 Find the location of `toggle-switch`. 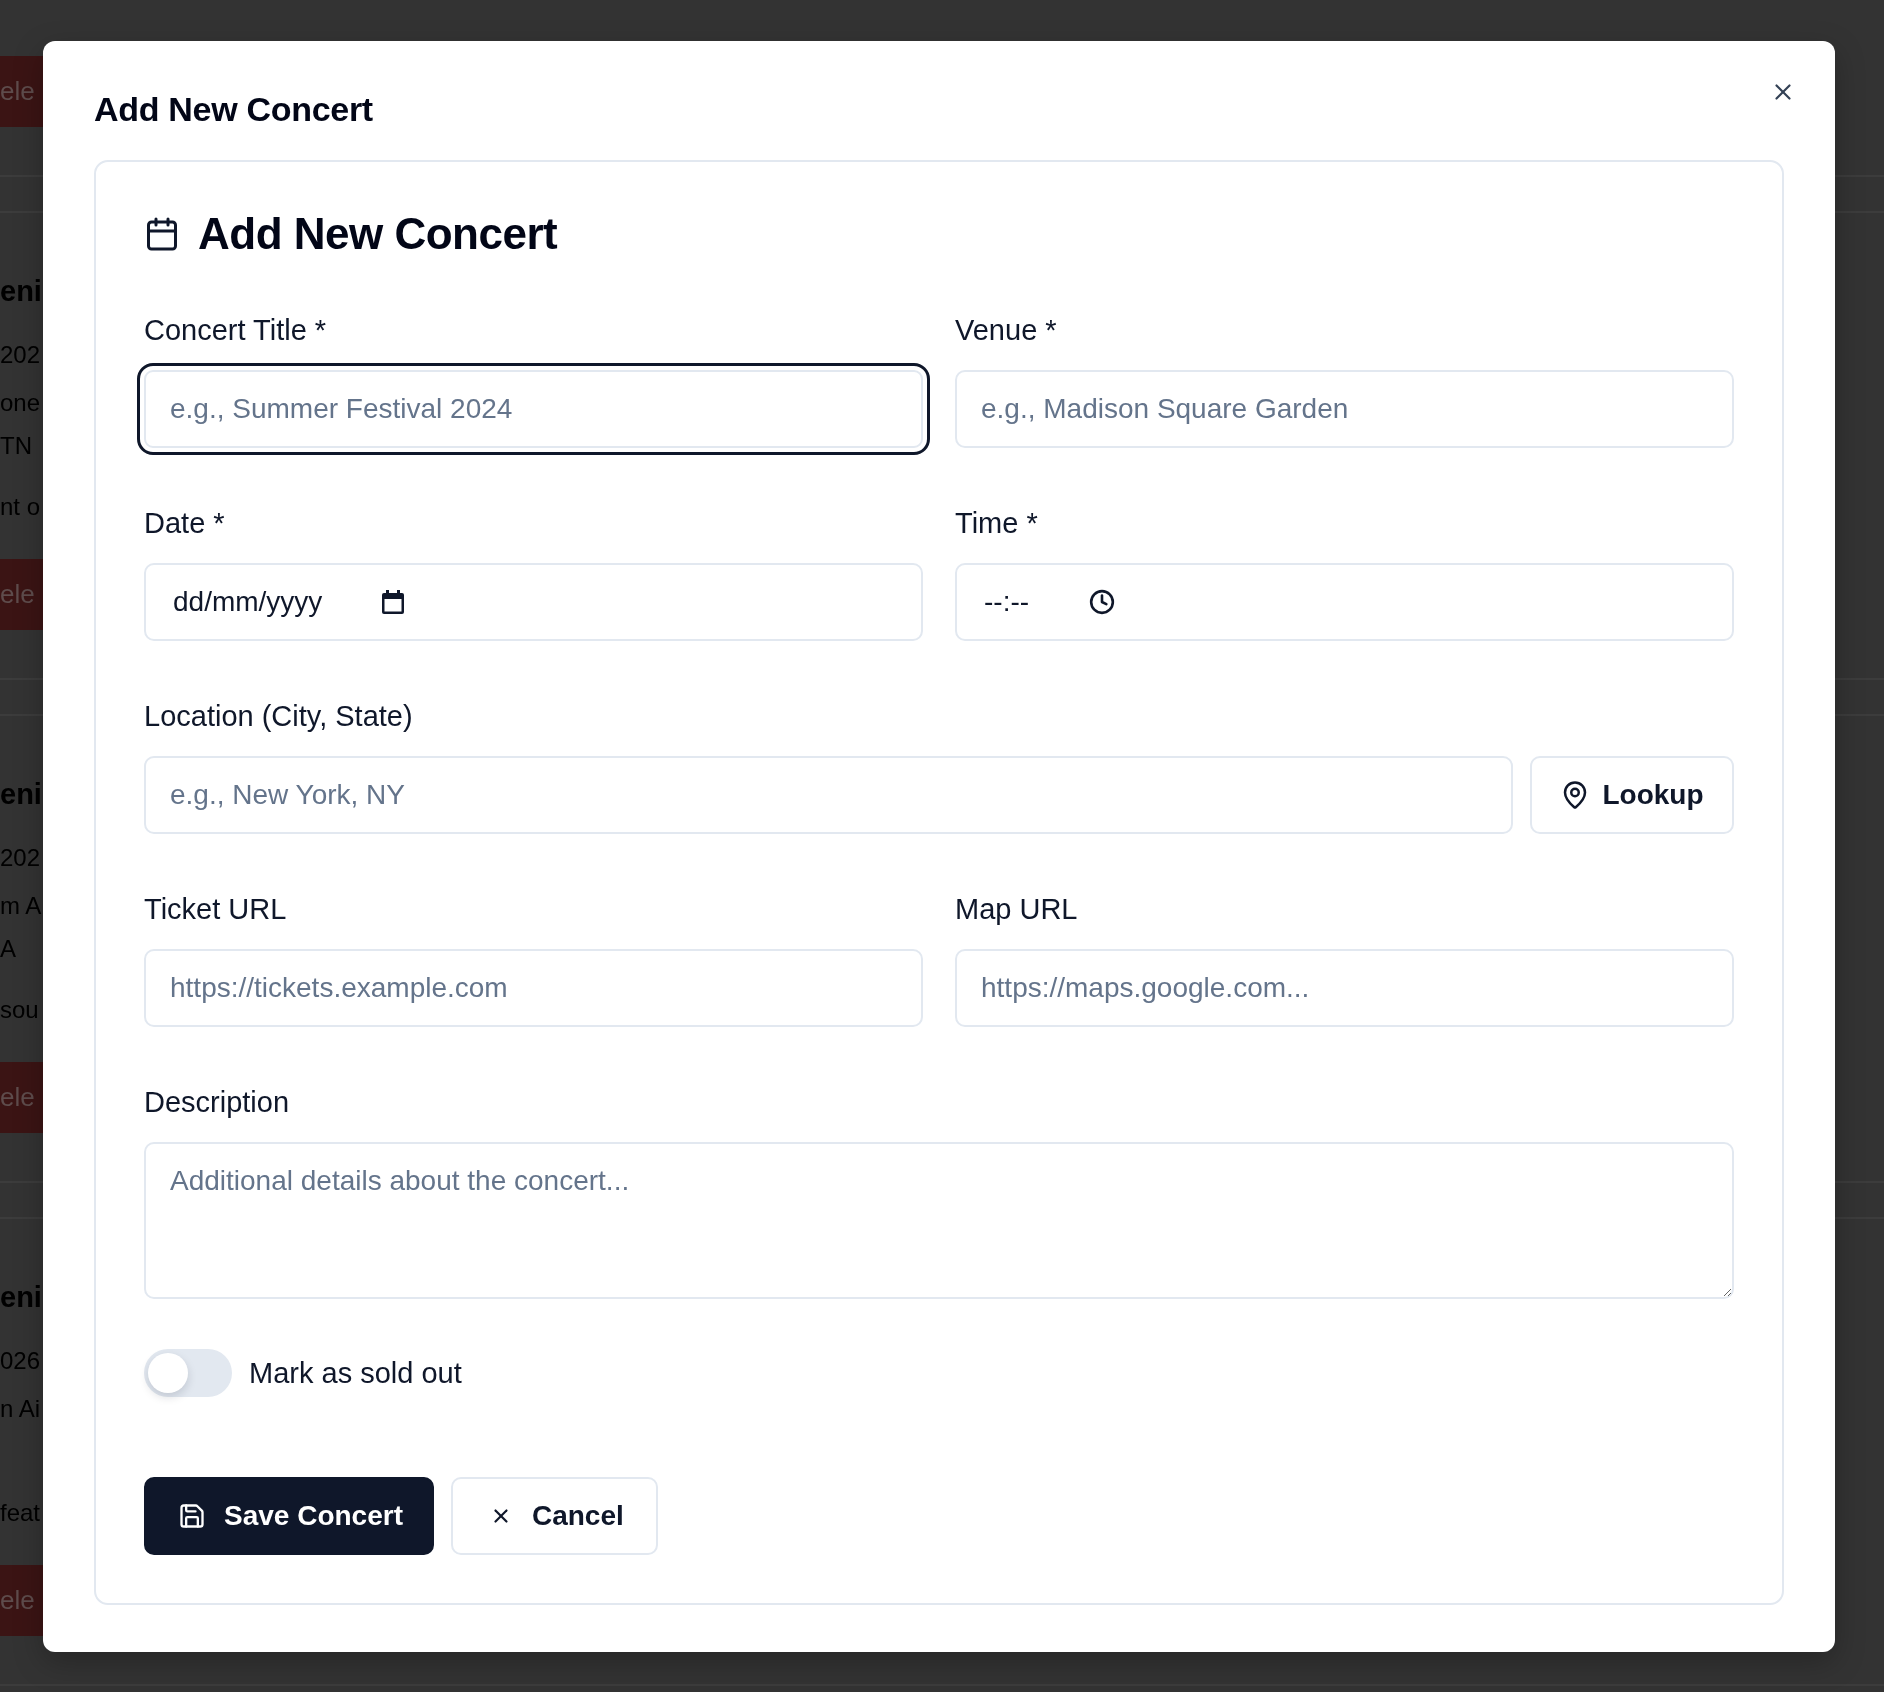

toggle-switch is located at coordinates (188, 1373).